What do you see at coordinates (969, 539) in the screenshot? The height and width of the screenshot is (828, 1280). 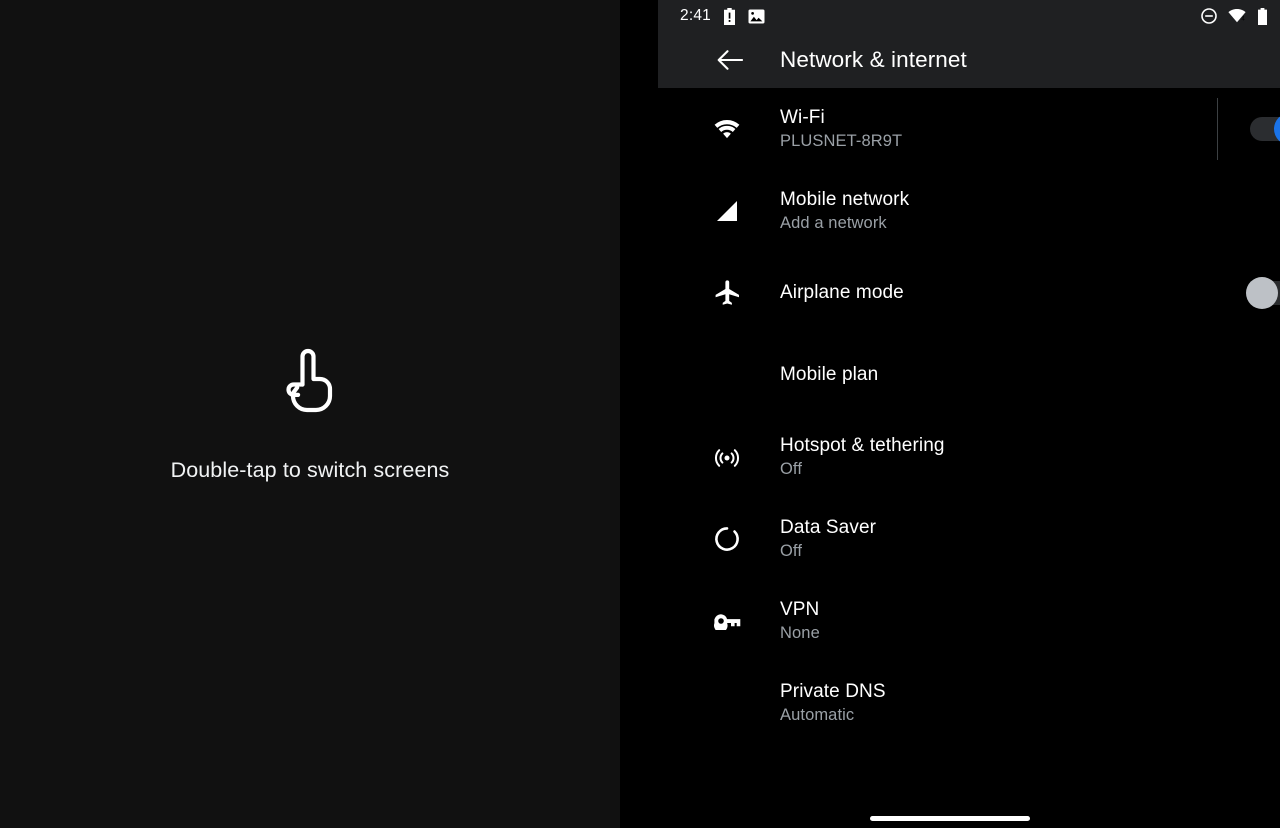 I see `settings-row-data-saver: Data Saver Off` at bounding box center [969, 539].